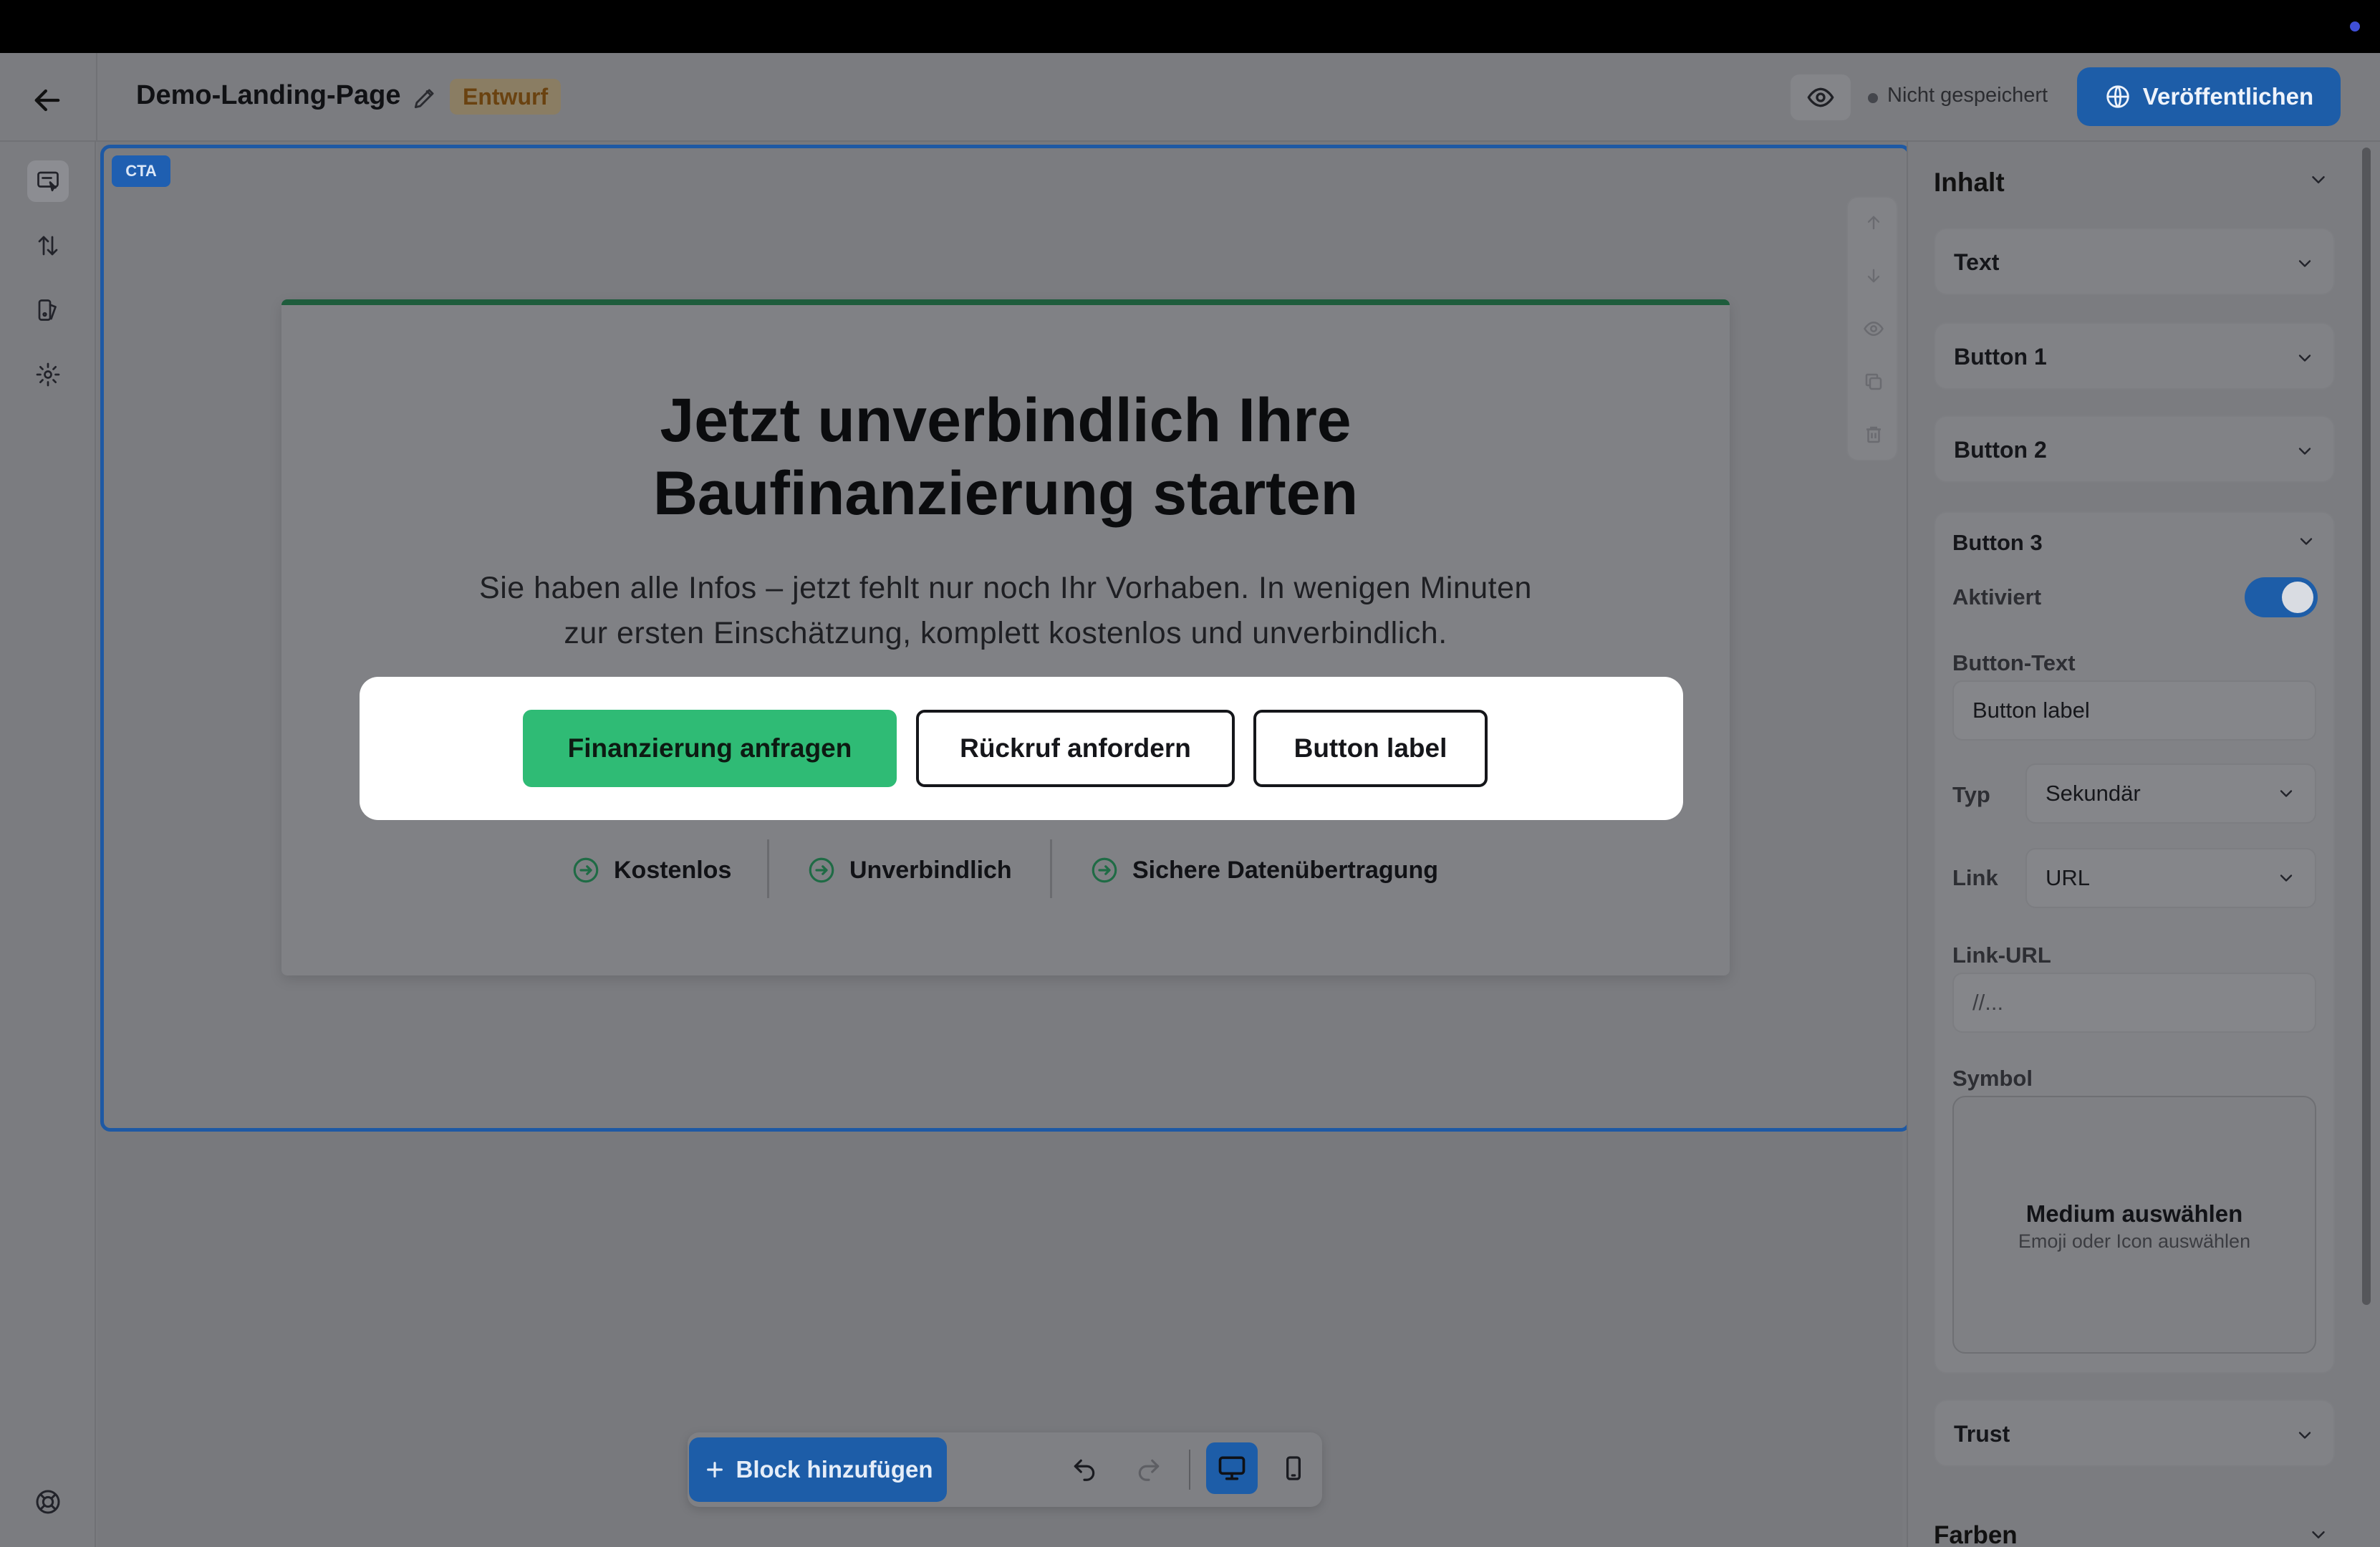 This screenshot has height=1547, width=2380. Describe the element at coordinates (1285, 870) in the screenshot. I see `trust-label: Sichere Datenübertragung` at that location.